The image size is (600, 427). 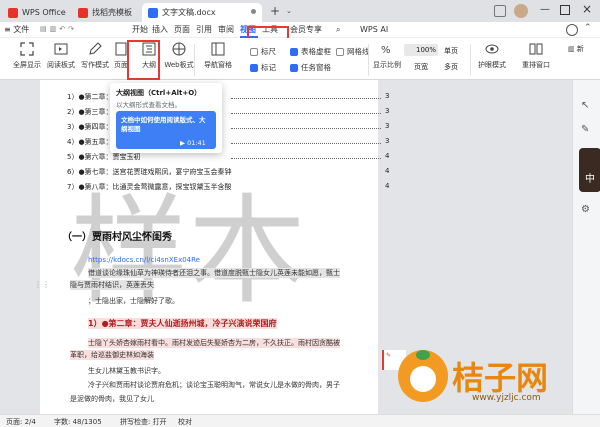 What do you see at coordinates (294, 67) in the screenshot?
I see `checkbox-on-icon` at bounding box center [294, 67].